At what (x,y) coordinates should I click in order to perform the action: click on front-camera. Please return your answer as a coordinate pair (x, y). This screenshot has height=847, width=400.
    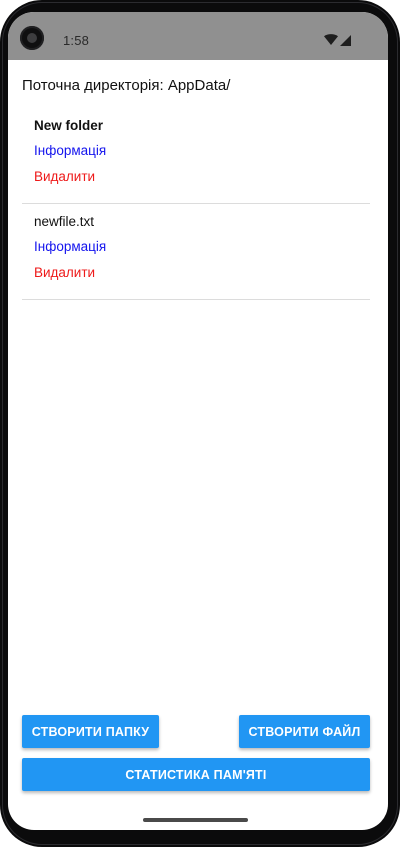
    Looking at the image, I should click on (32, 38).